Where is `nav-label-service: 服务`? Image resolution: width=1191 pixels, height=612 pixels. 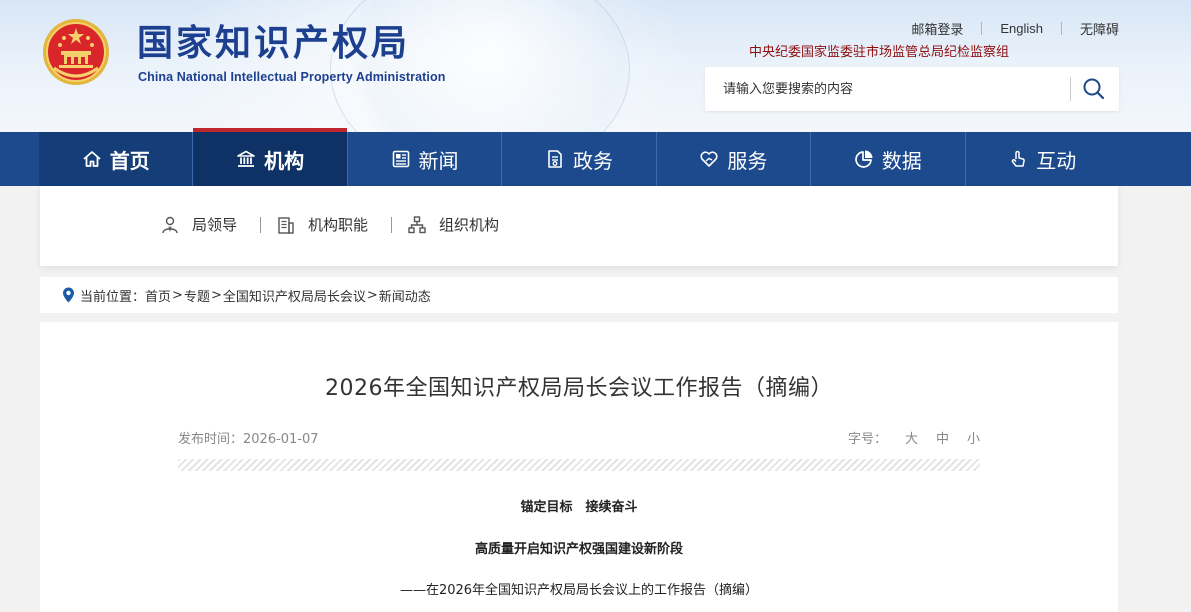
nav-label-service: 服务 is located at coordinates (747, 160).